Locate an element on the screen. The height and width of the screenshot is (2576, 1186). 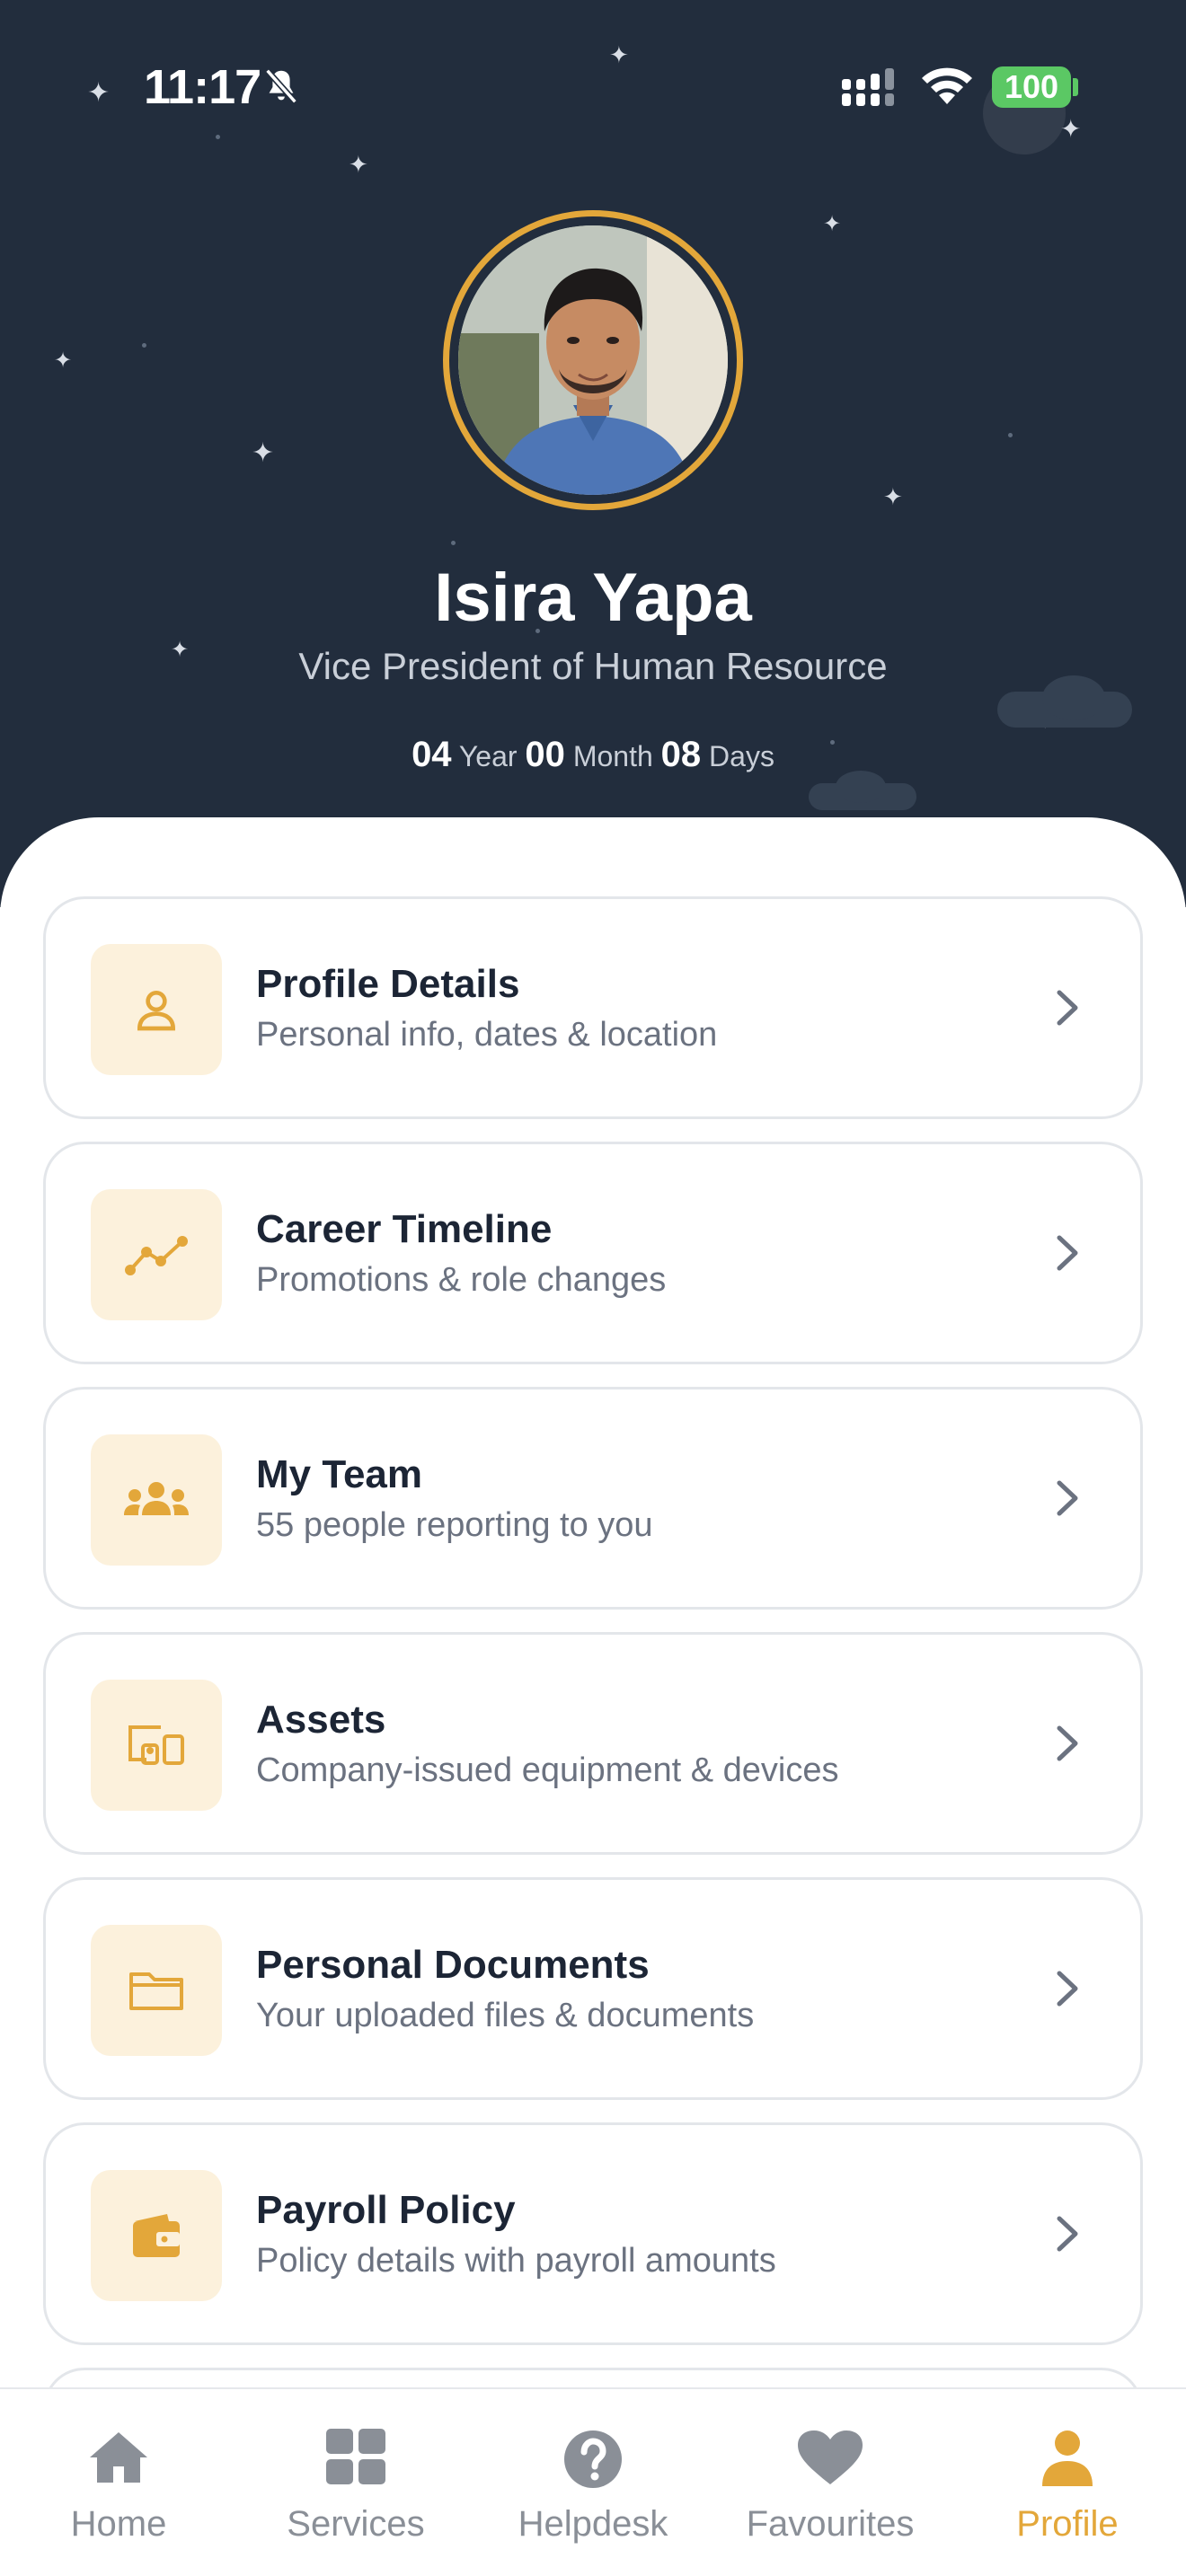
tenure-summary: 04 Year 00 Month 08 Days is located at coordinates (593, 755).